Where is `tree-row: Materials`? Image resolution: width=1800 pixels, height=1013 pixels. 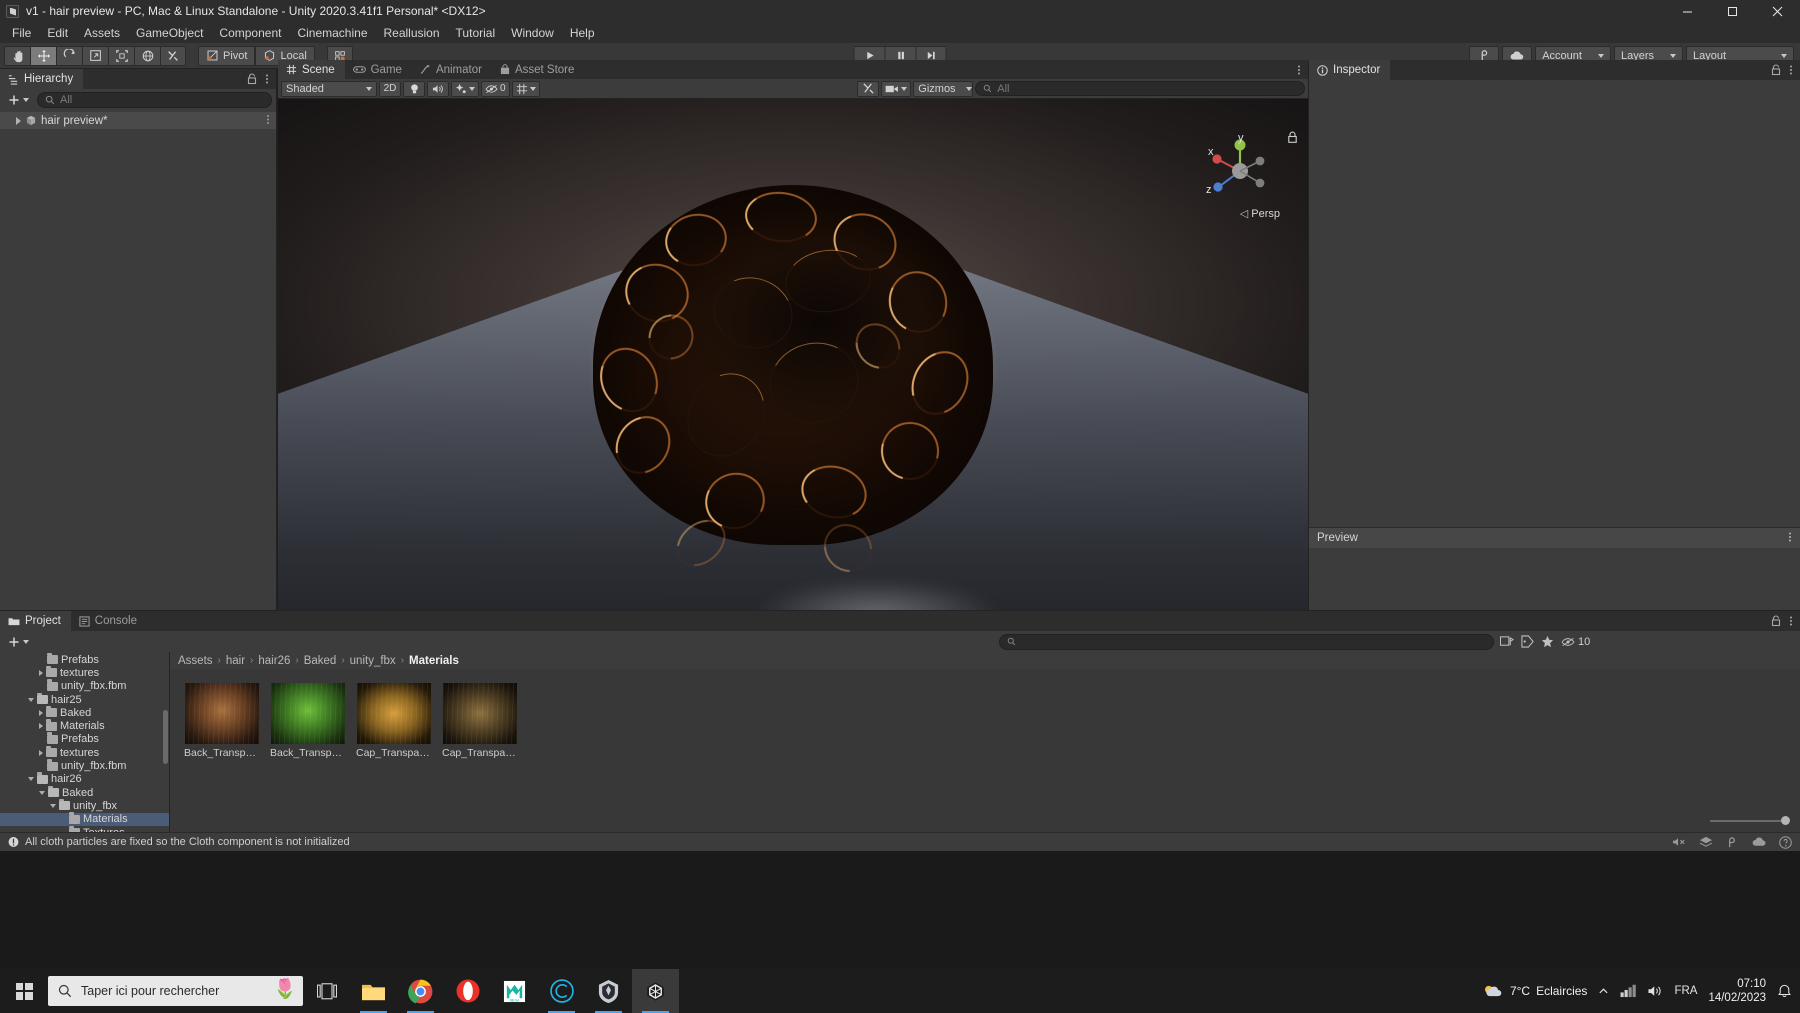 tree-row: Materials is located at coordinates (84, 819).